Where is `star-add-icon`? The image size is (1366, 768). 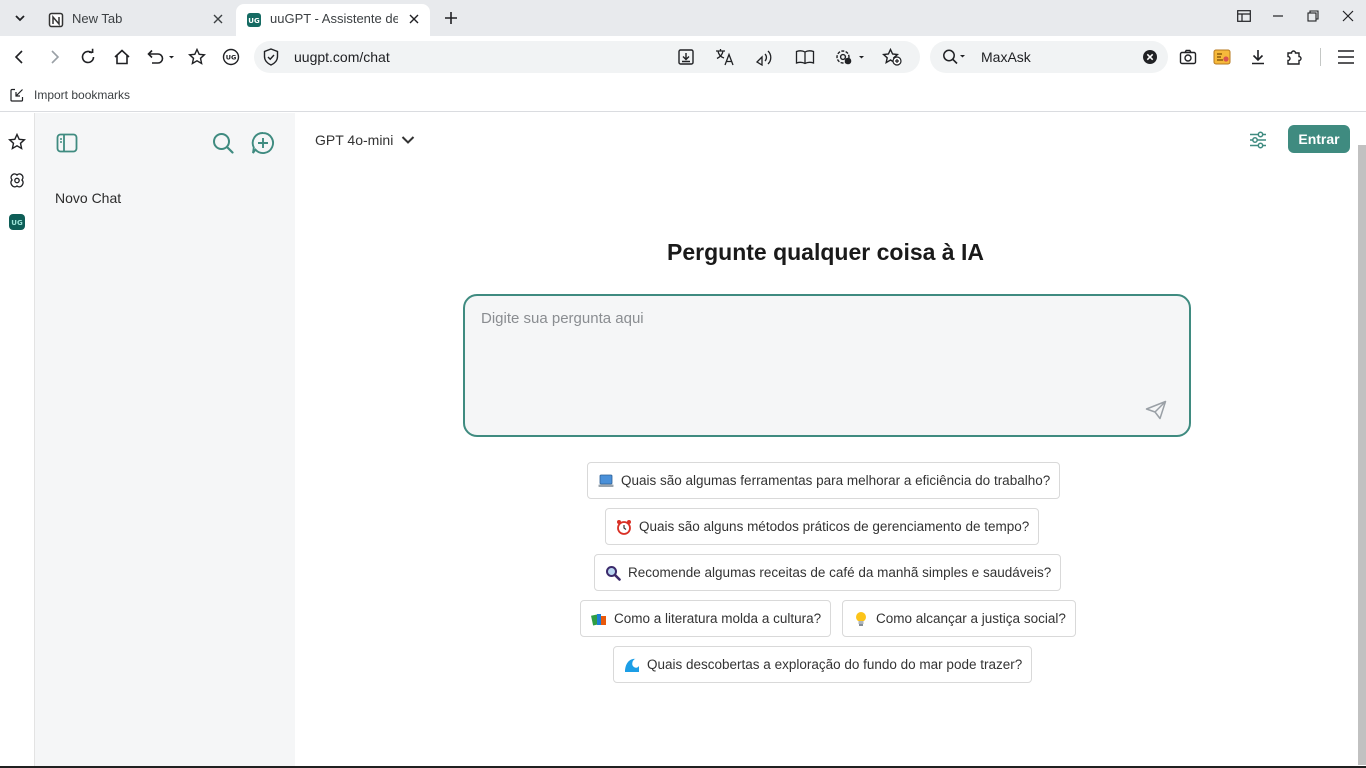
star-add-icon is located at coordinates (892, 57).